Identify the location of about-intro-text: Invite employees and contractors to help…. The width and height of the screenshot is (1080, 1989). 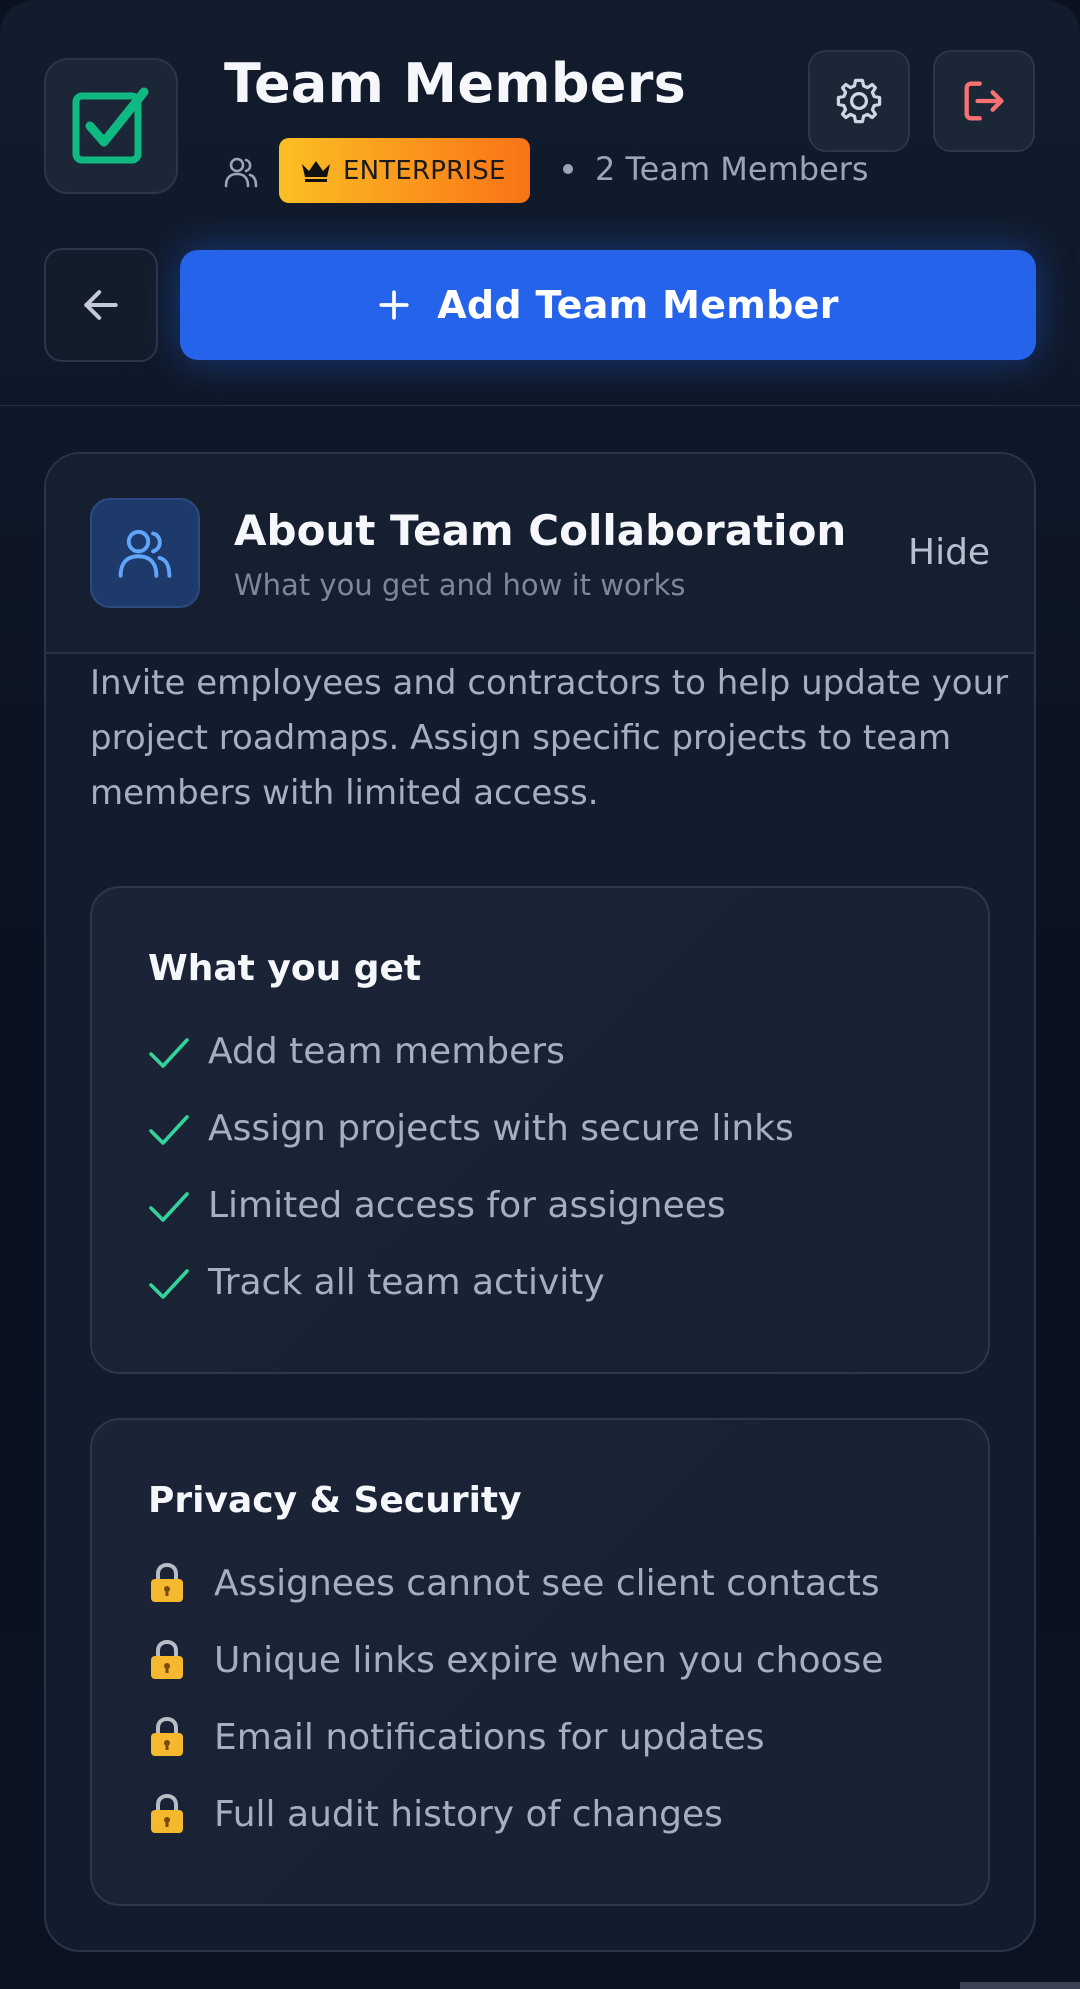
(549, 738).